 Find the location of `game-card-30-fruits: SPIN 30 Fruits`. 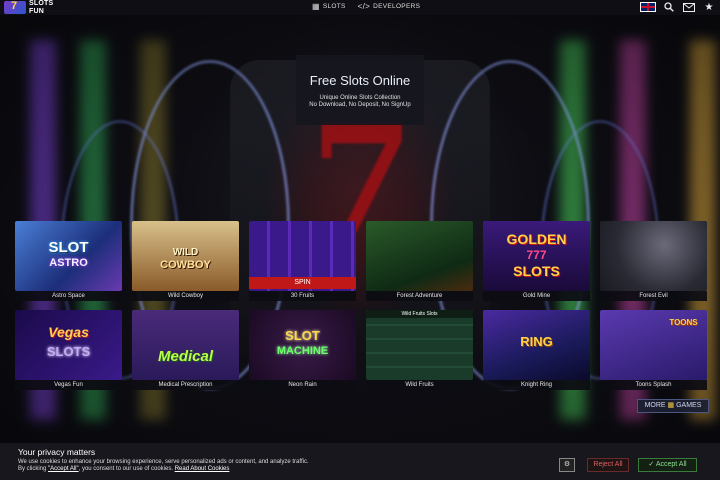

game-card-30-fruits: SPIN 30 Fruits is located at coordinates (302, 261).